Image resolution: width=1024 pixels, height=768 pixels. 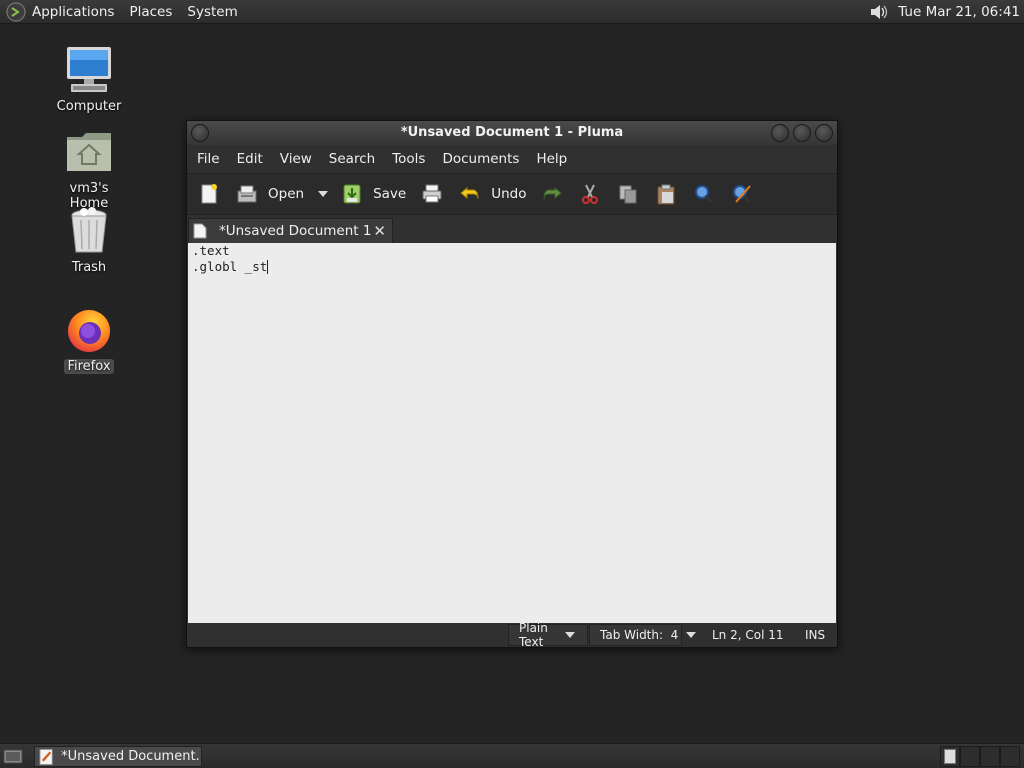 I want to click on undo-button: Undo, so click(x=492, y=194).